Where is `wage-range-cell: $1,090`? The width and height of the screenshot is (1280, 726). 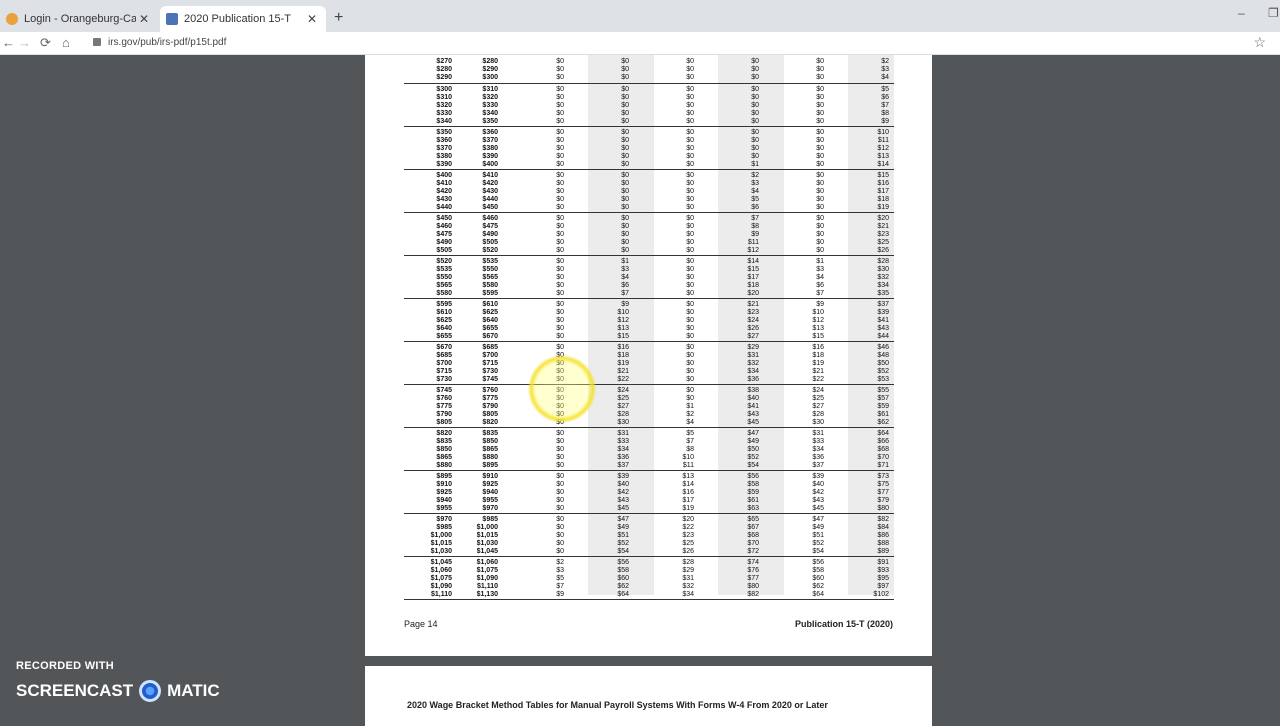
wage-range-cell: $1,090 is located at coordinates (487, 578).